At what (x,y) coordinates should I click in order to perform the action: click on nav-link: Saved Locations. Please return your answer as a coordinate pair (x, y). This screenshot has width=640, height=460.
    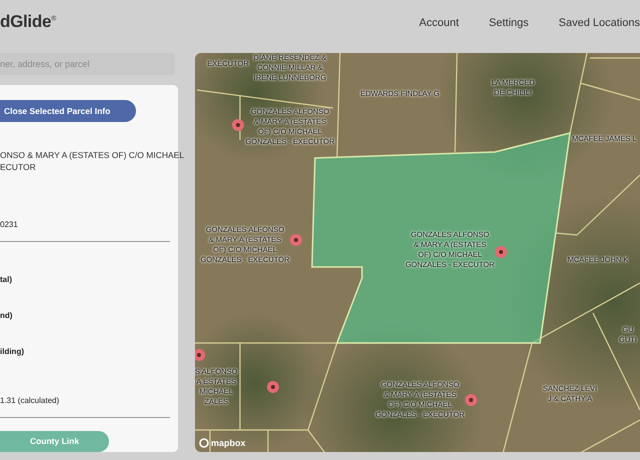
    Looking at the image, I should click on (599, 22).